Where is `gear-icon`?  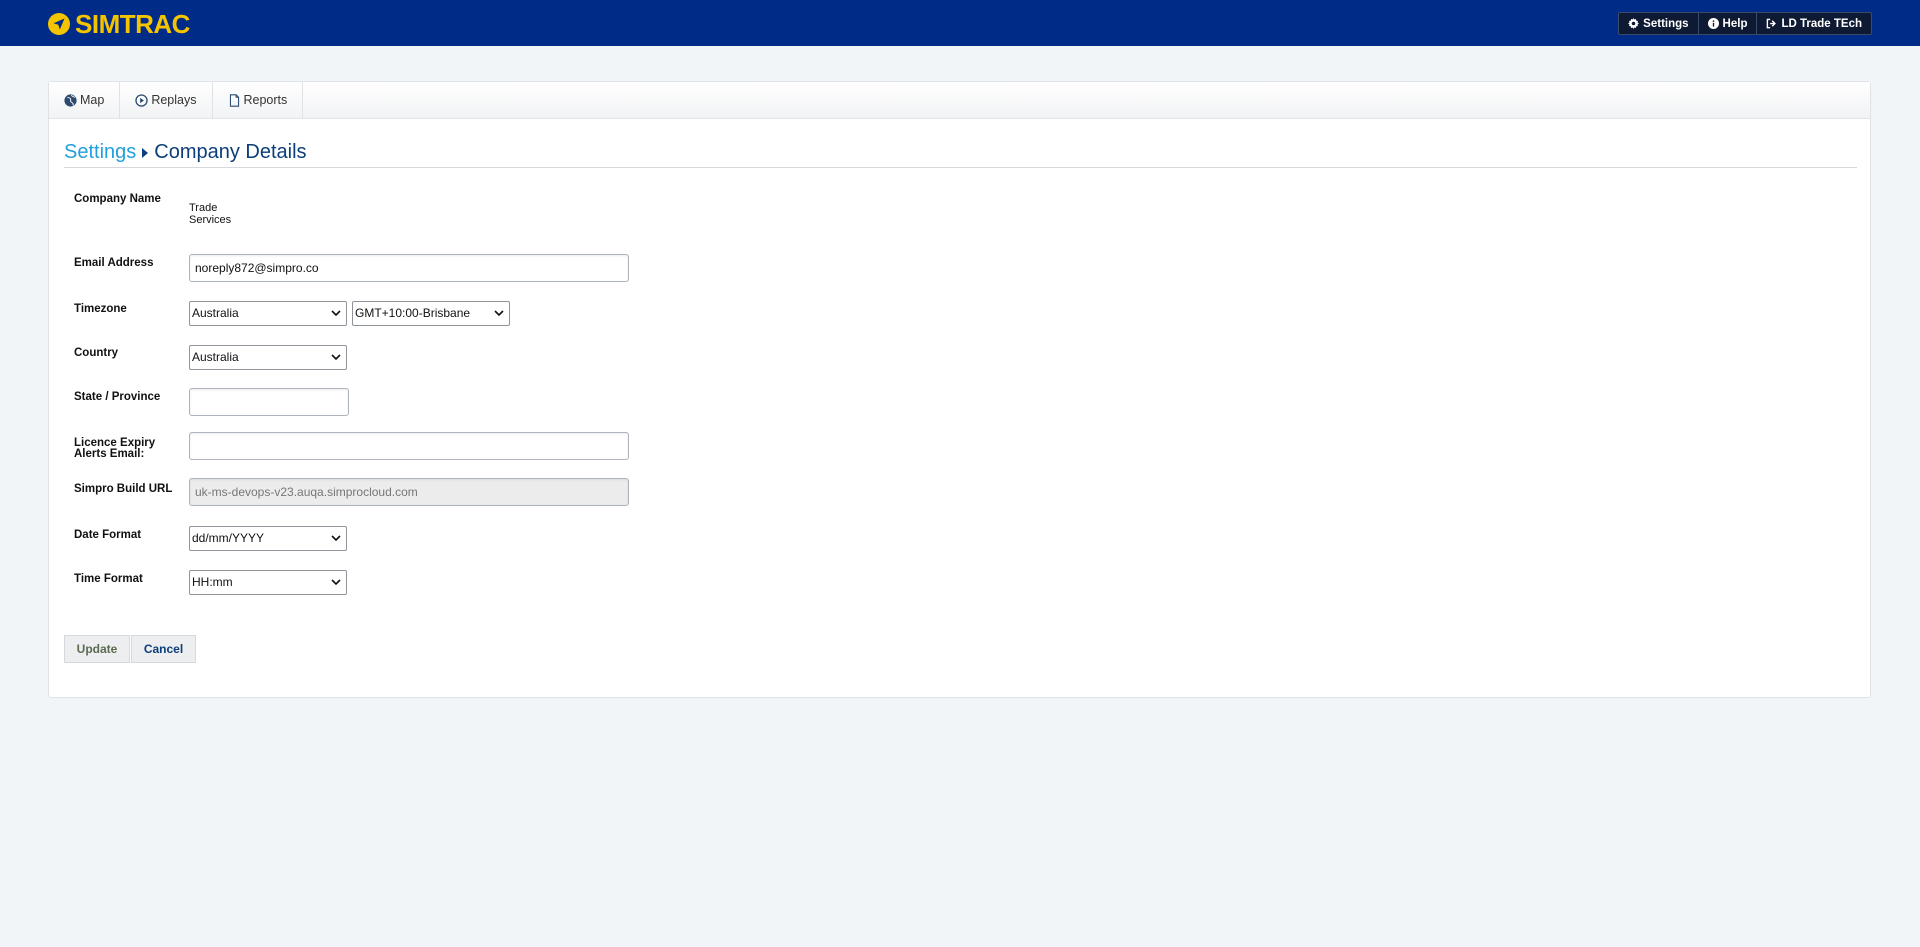 gear-icon is located at coordinates (1634, 23).